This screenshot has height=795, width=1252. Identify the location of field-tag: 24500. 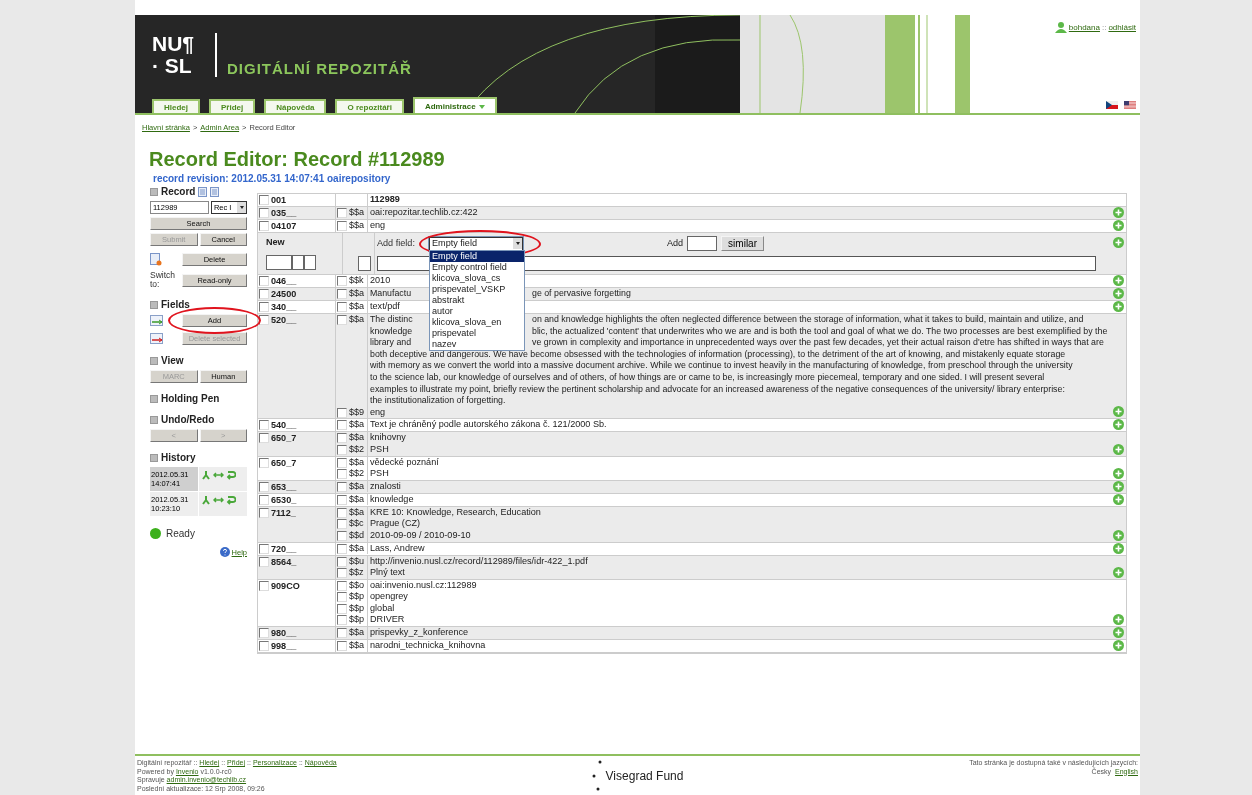
(284, 294).